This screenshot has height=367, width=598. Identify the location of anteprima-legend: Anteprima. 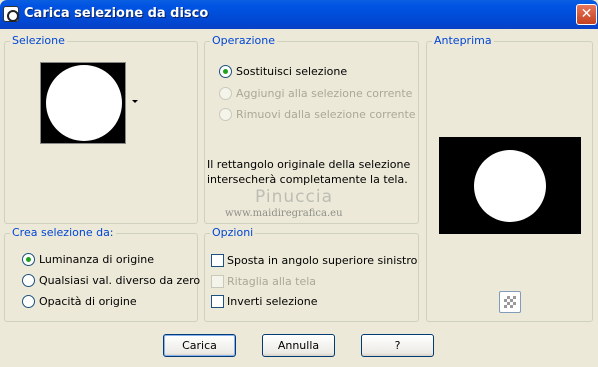
(463, 40).